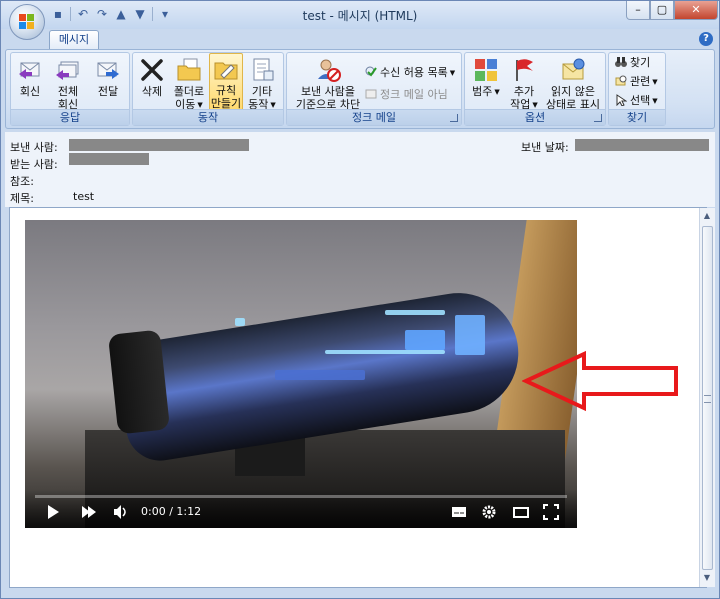 This screenshot has height=599, width=720. Describe the element at coordinates (301, 496) in the screenshot. I see `video-progress-bar` at that location.